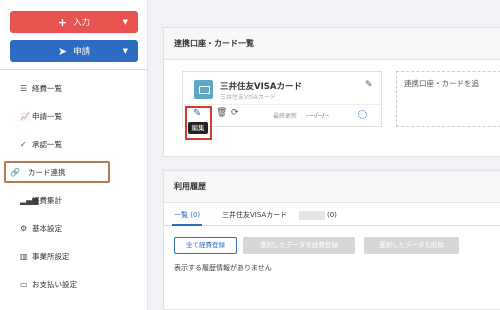 This screenshot has width=500, height=310. What do you see at coordinates (248, 97) in the screenshot?
I see `card-subtitle: 三井住友VISAカード` at bounding box center [248, 97].